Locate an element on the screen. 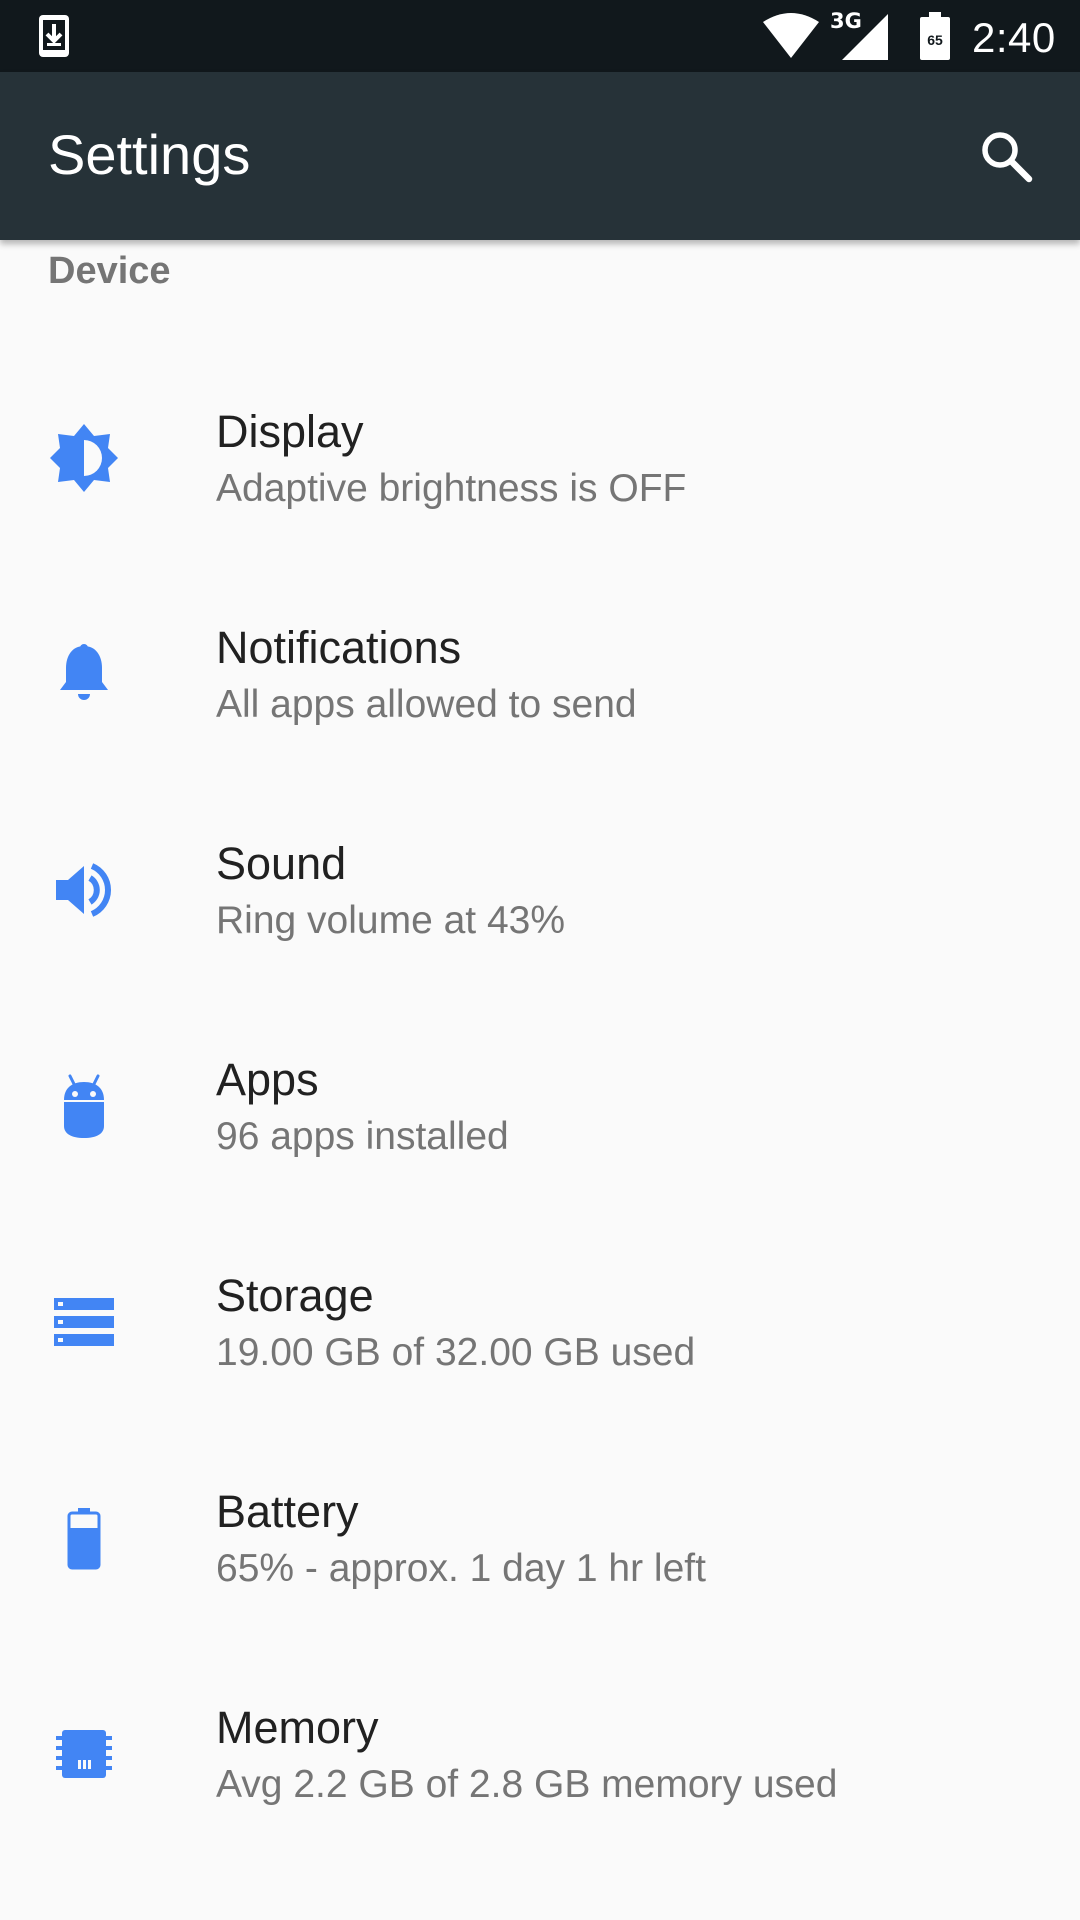  item-title: Display is located at coordinates (290, 431).